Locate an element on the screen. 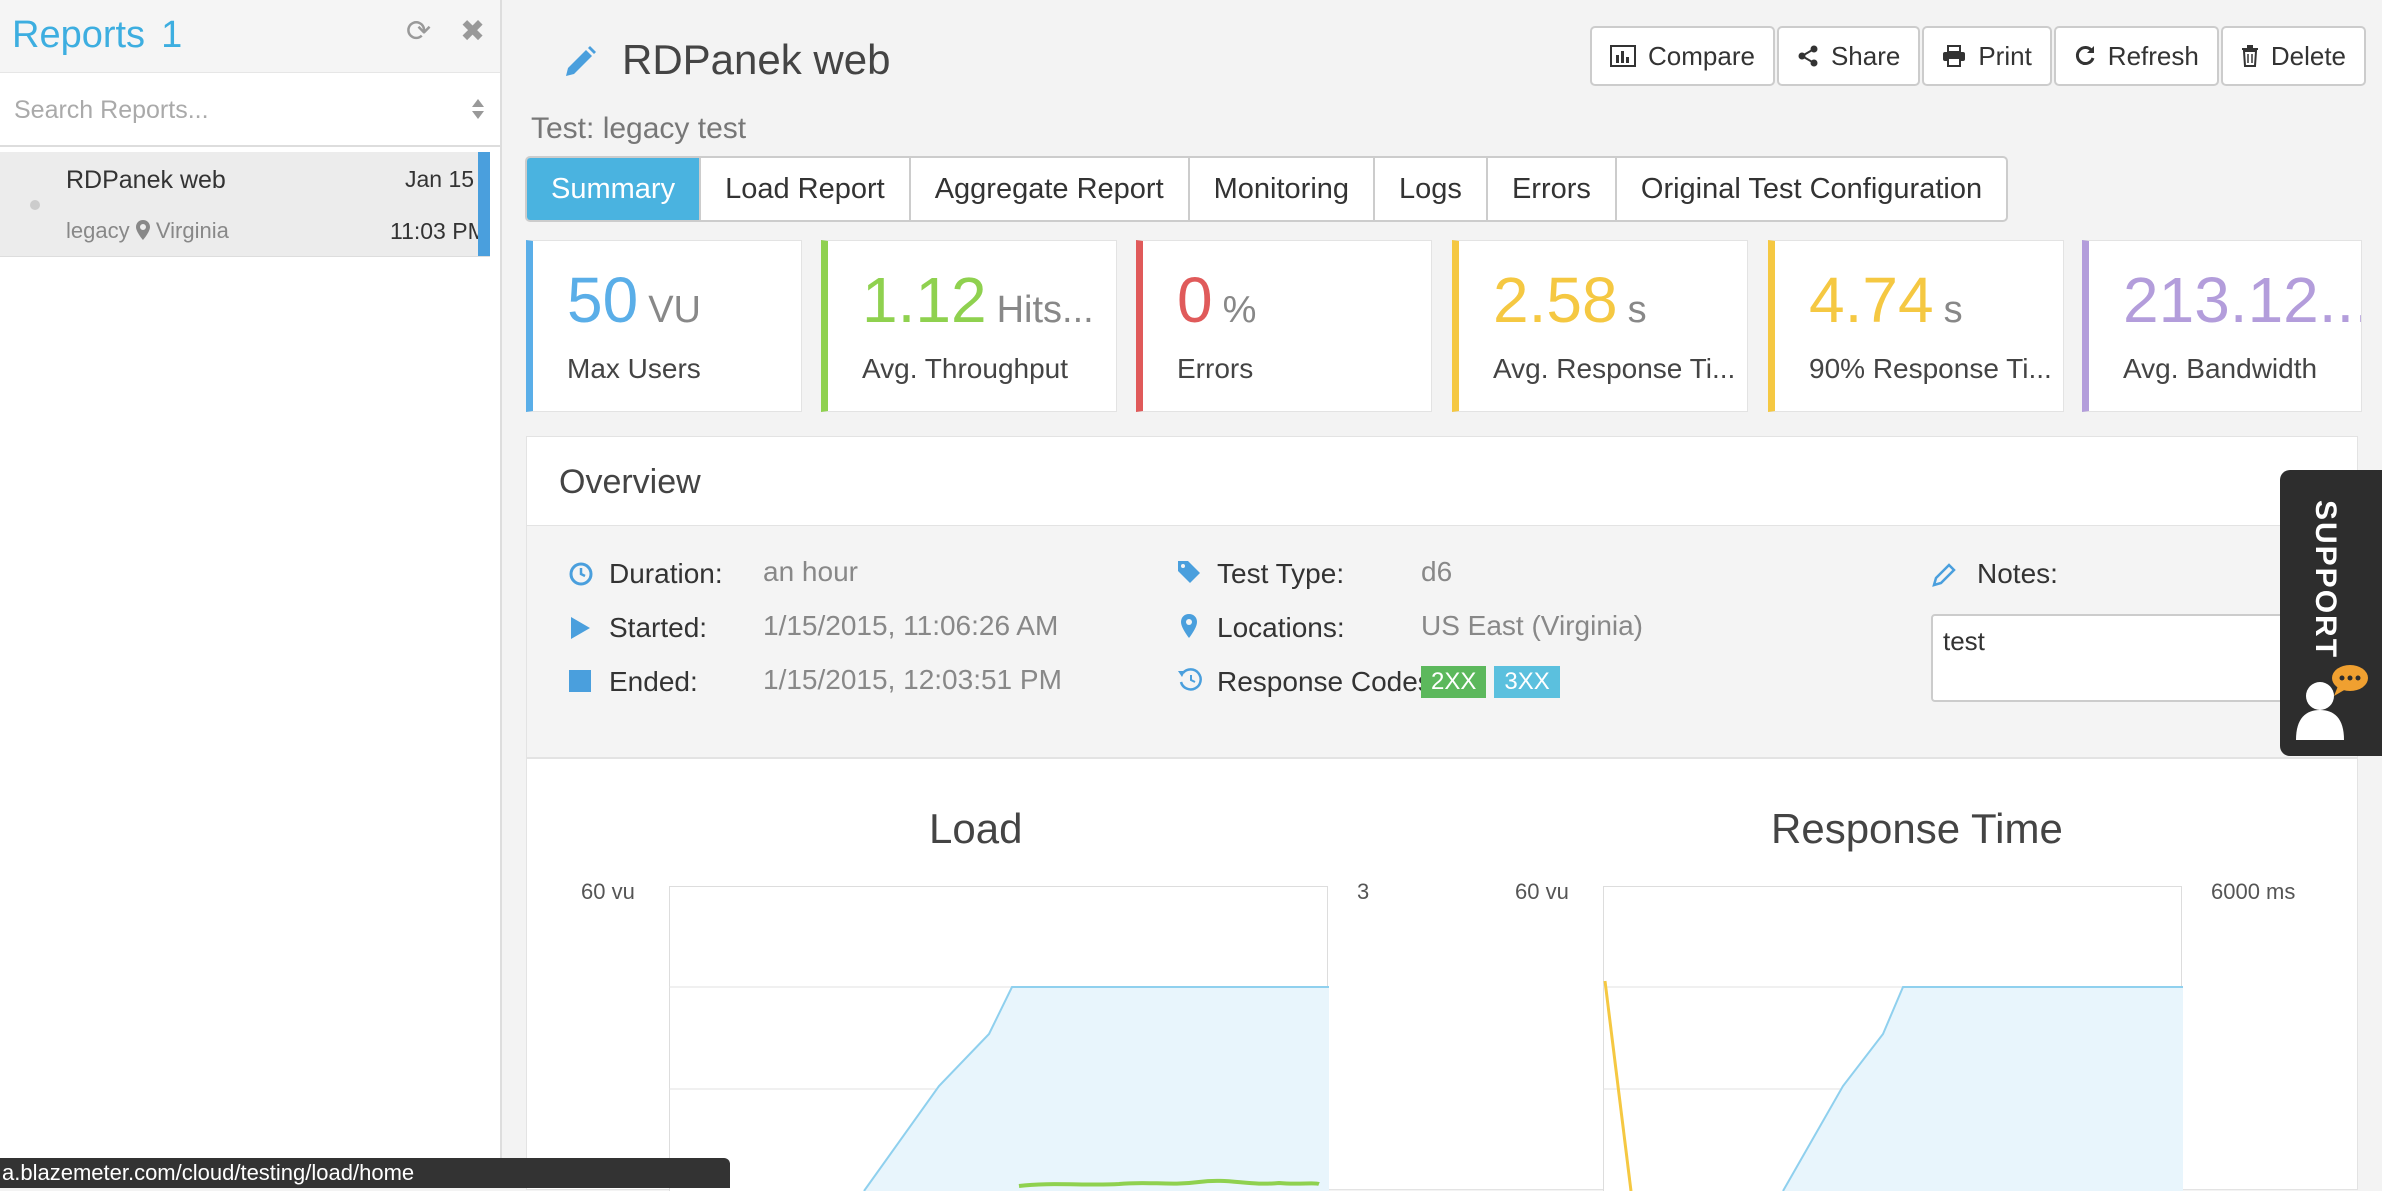  notes-row: Notes: is located at coordinates (2017, 574).